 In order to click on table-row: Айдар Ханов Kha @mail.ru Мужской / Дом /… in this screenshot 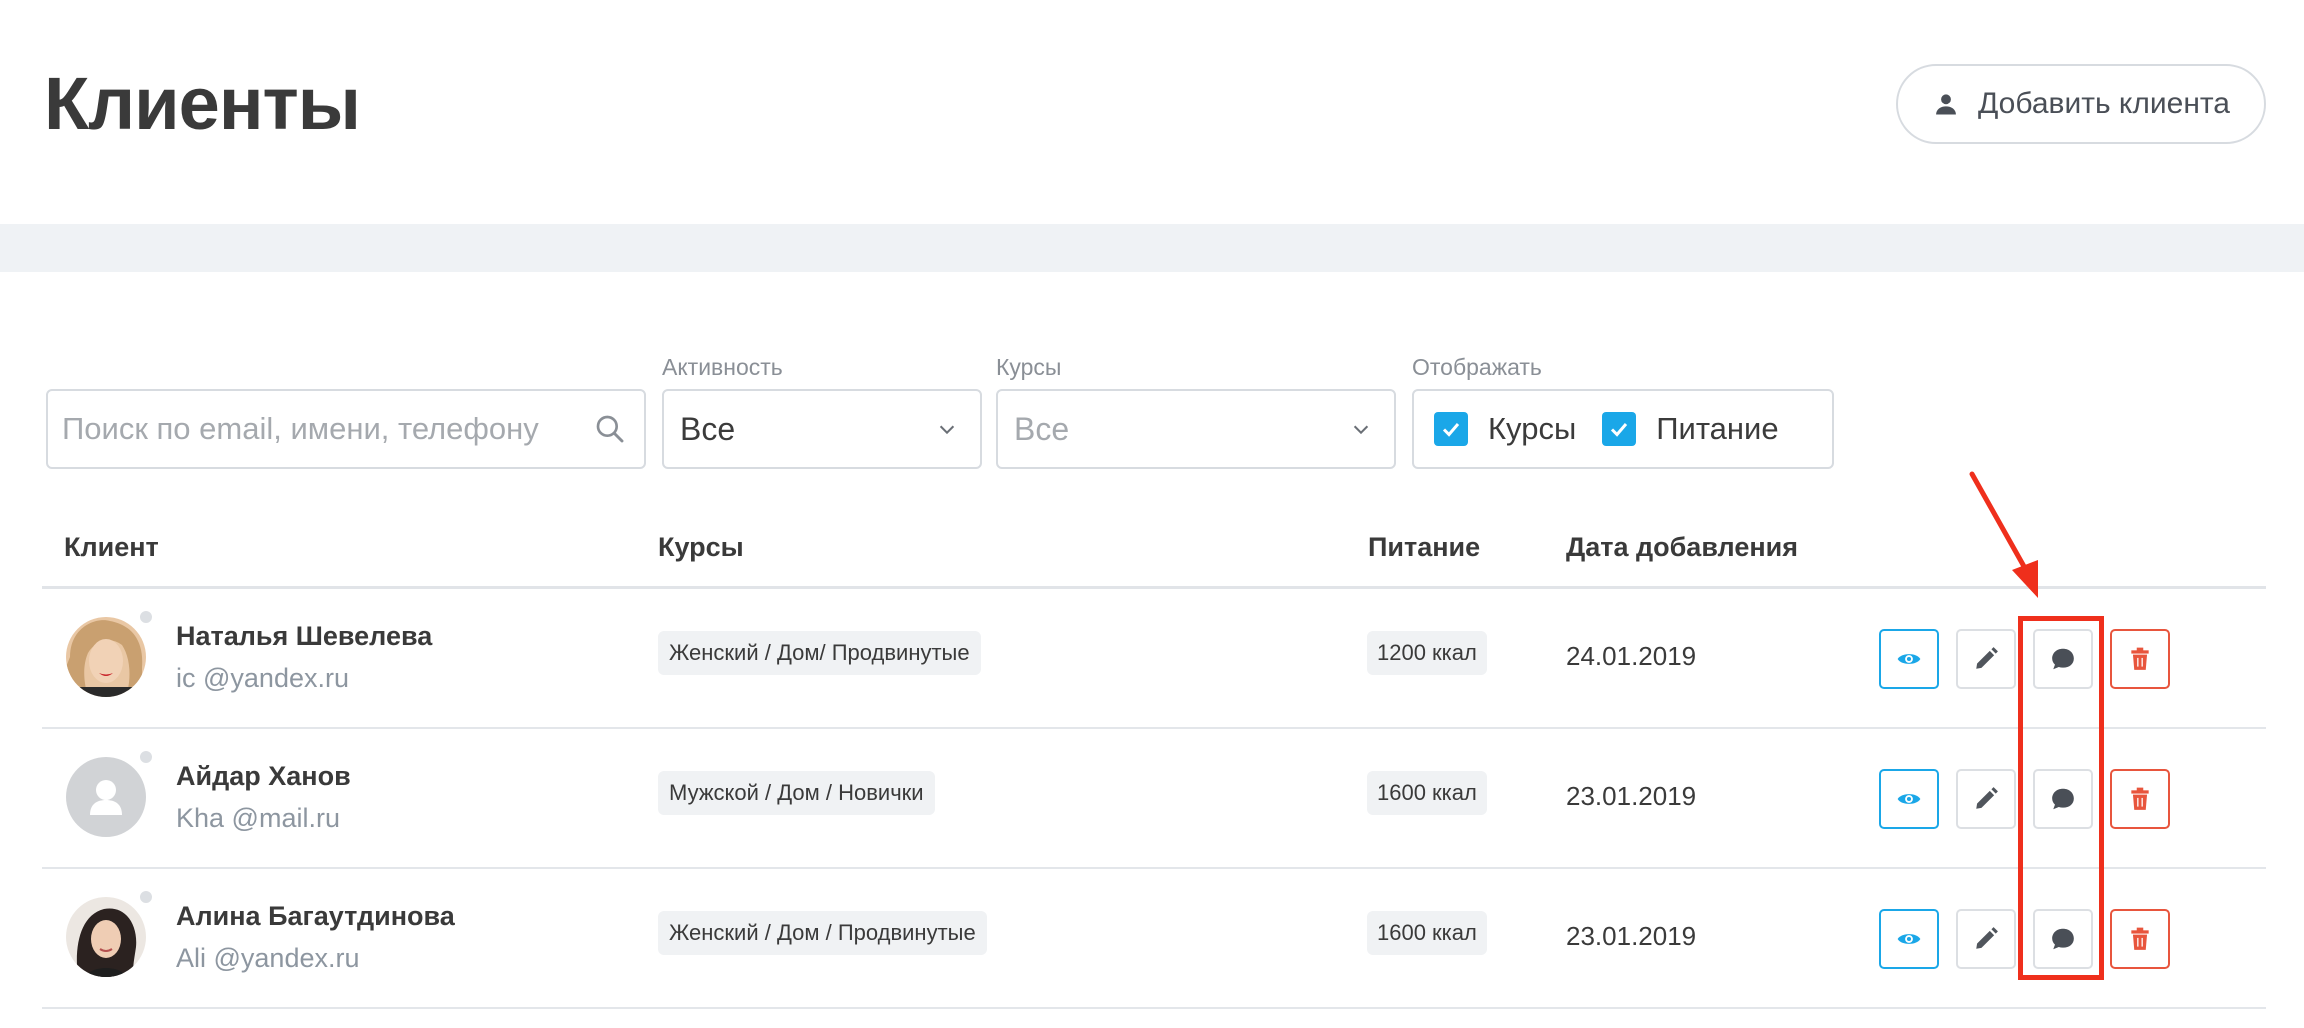, I will do `click(1154, 799)`.